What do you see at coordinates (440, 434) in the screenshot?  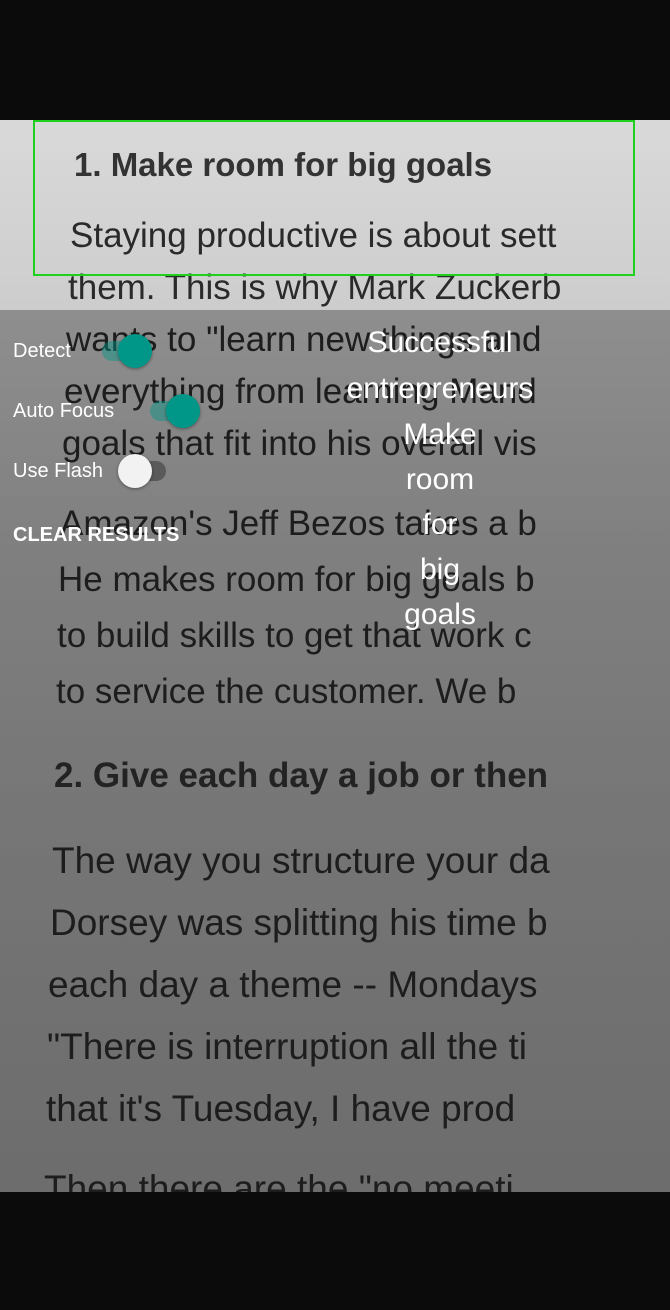 I see `result-word: Make` at bounding box center [440, 434].